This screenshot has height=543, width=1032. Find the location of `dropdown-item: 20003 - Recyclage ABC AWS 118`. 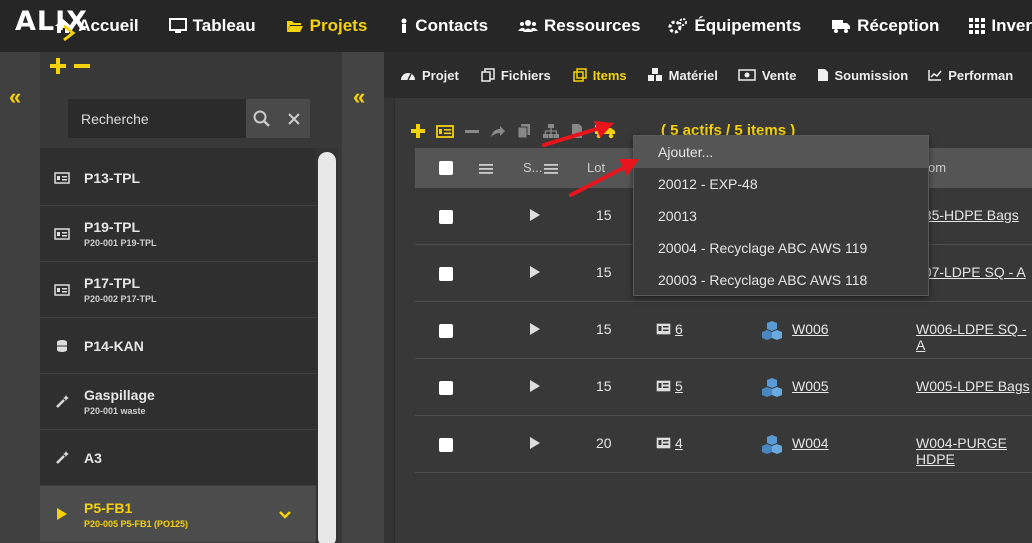

dropdown-item: 20003 - Recyclage ABC AWS 118 is located at coordinates (781, 280).